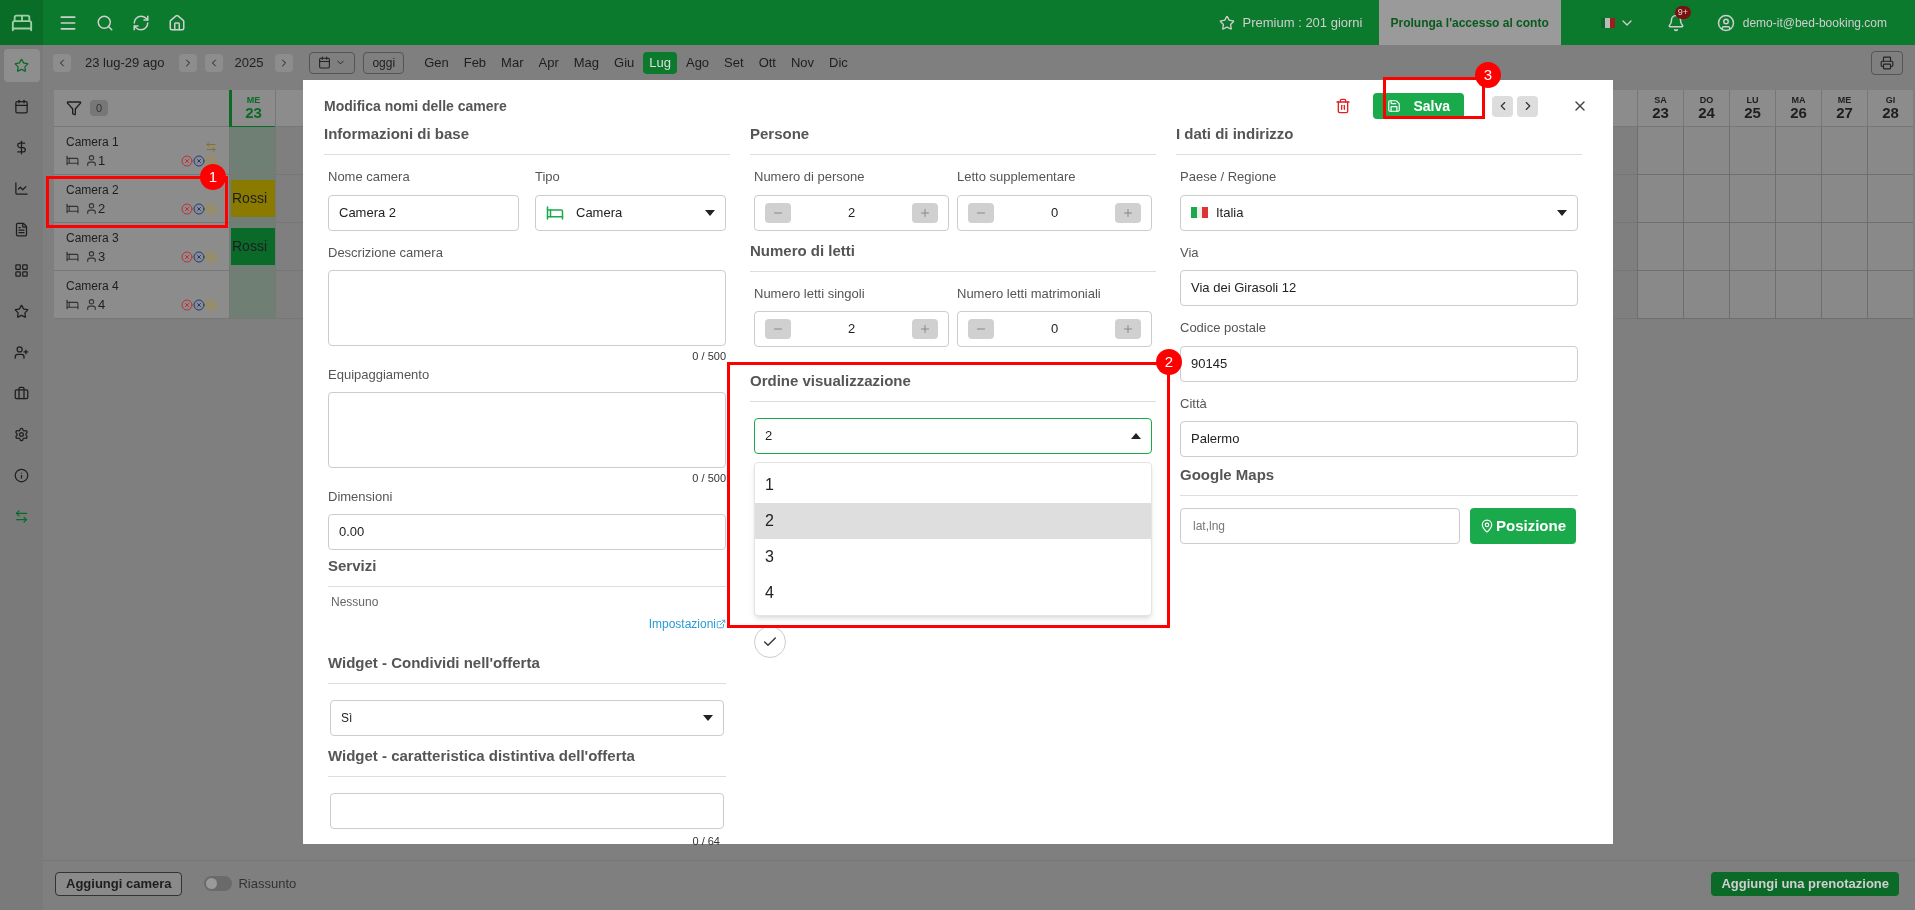  What do you see at coordinates (624, 62) in the screenshot?
I see `month-tab: Giu` at bounding box center [624, 62].